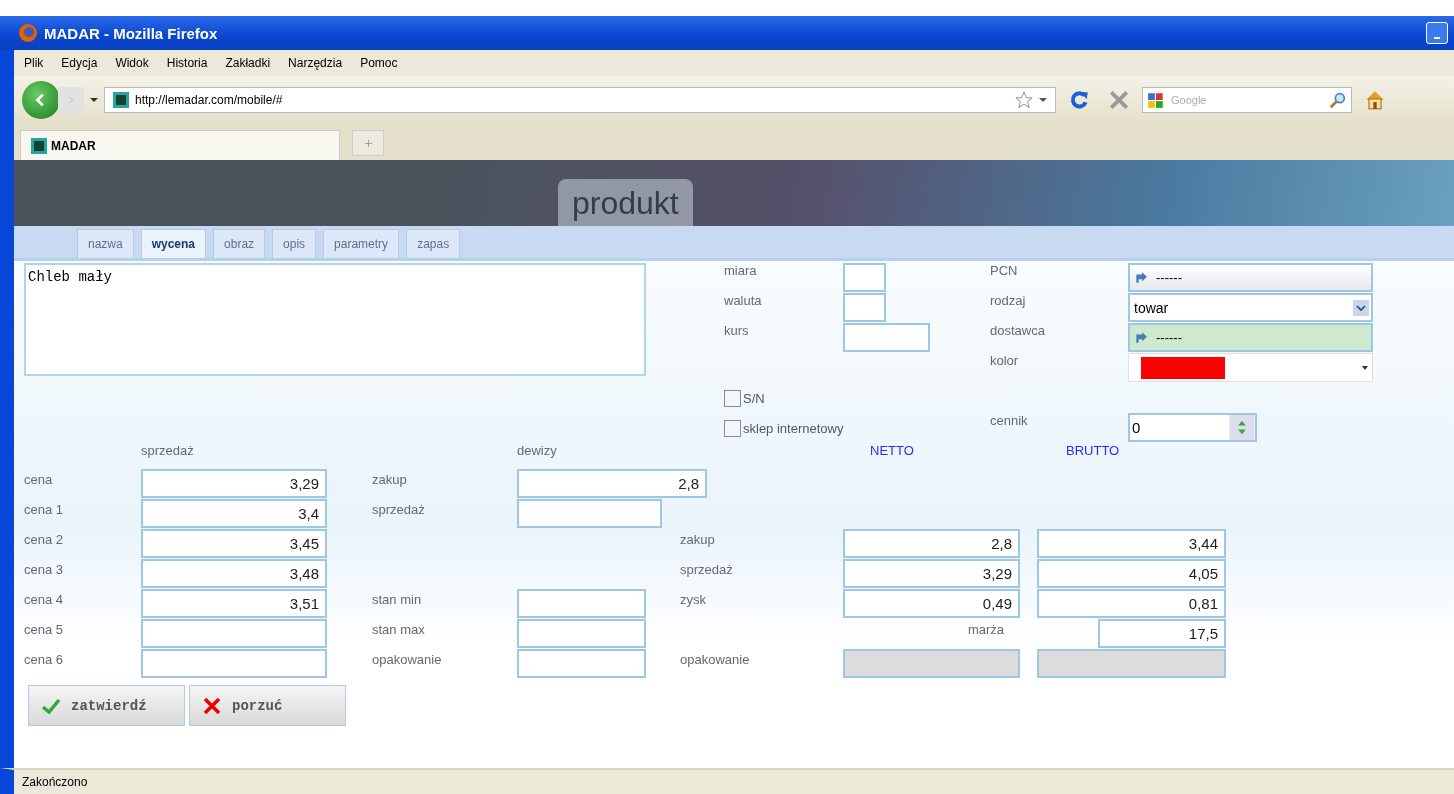 The width and height of the screenshot is (1454, 794). I want to click on tab: zapas, so click(433, 243).